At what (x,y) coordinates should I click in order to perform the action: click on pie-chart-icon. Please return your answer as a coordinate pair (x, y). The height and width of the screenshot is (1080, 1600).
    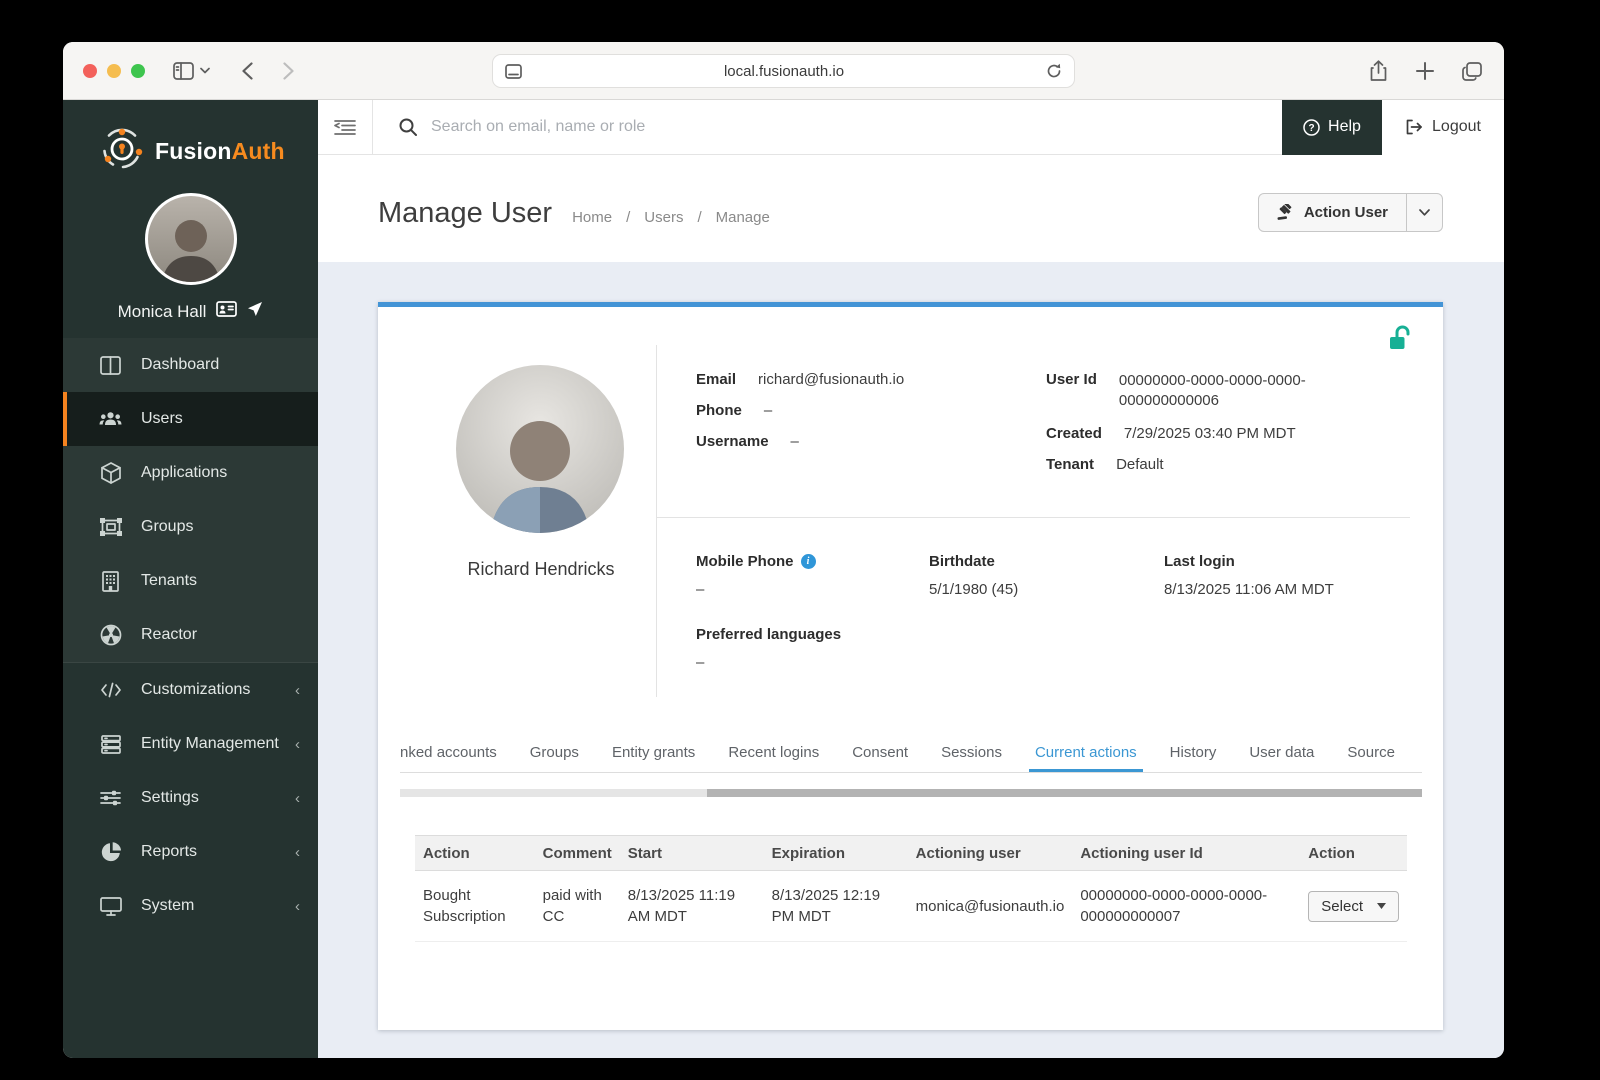
    Looking at the image, I should click on (110, 852).